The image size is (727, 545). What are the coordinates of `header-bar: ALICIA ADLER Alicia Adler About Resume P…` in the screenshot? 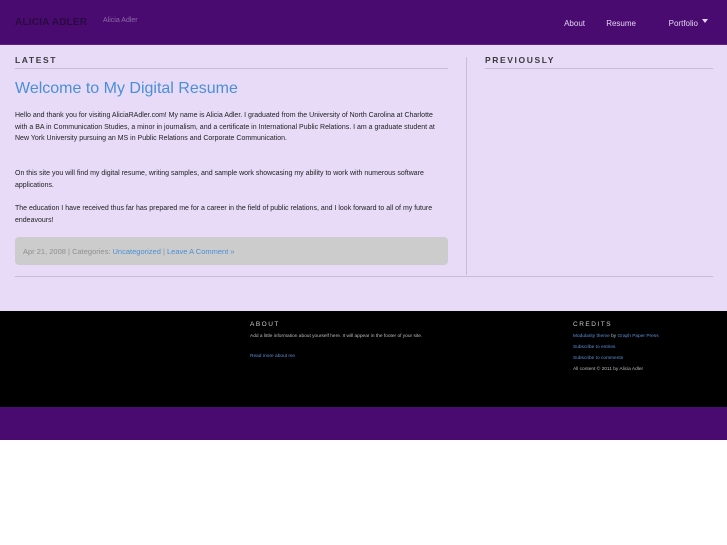 It's located at (363, 22).